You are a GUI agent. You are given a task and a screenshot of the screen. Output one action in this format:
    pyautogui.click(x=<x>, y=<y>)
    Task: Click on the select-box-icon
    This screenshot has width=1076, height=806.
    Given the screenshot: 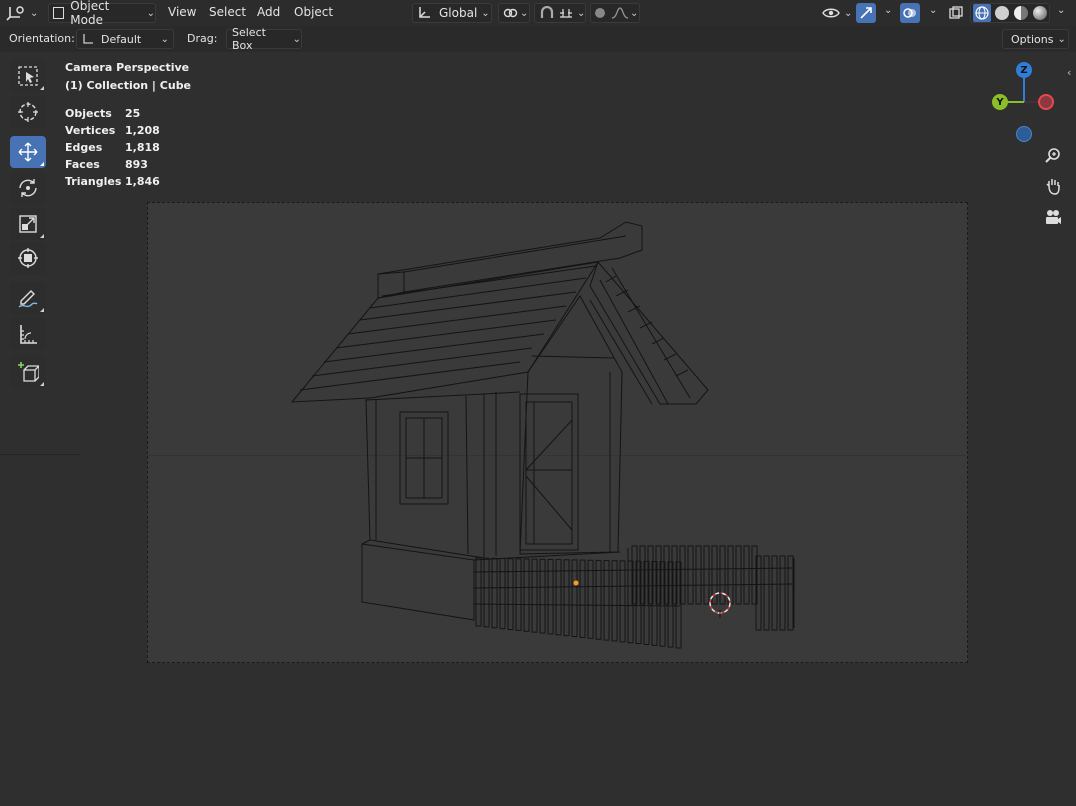 What is the action you would take?
    pyautogui.click(x=28, y=76)
    